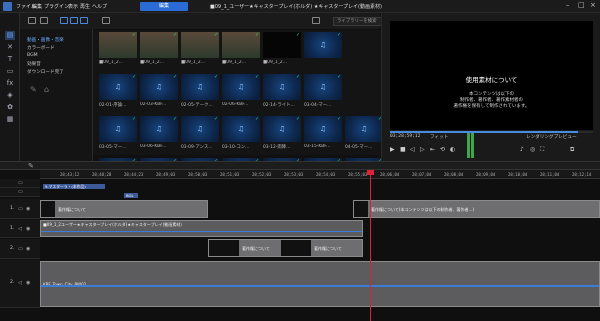  I want to click on fit-select: フィット, so click(439, 137).